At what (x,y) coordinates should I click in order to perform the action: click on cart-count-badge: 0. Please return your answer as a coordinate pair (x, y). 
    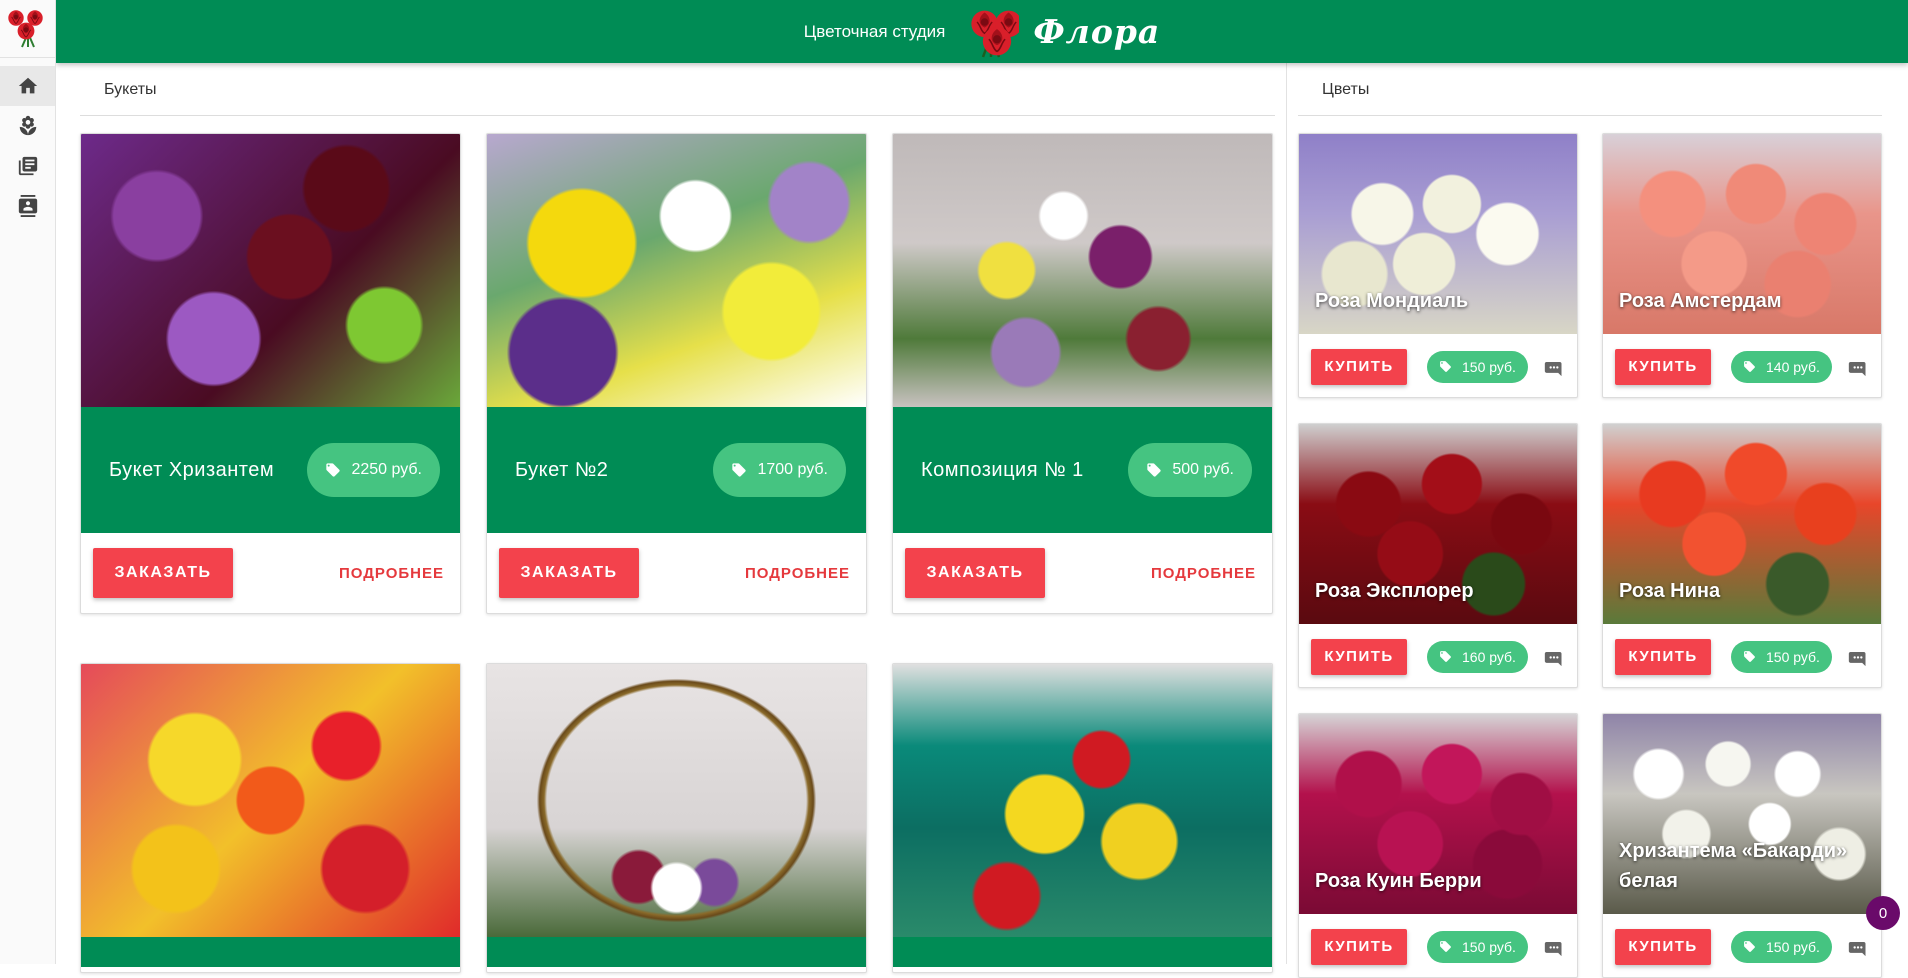
    Looking at the image, I should click on (1883, 913).